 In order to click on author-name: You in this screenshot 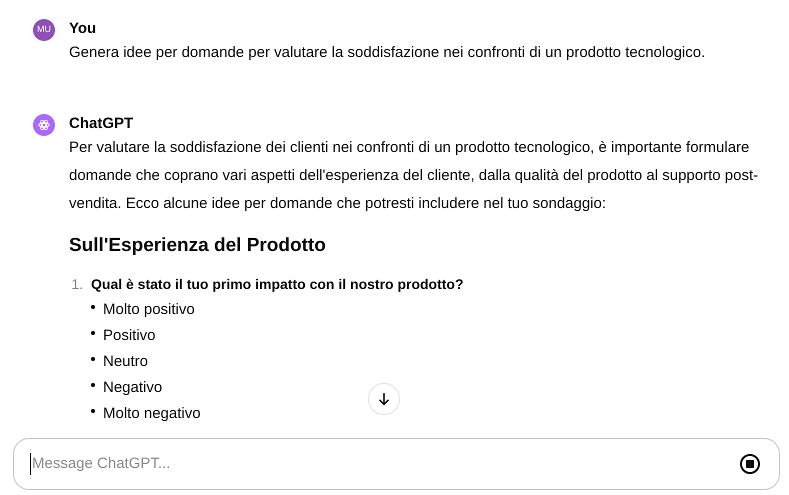, I will do `click(83, 29)`.